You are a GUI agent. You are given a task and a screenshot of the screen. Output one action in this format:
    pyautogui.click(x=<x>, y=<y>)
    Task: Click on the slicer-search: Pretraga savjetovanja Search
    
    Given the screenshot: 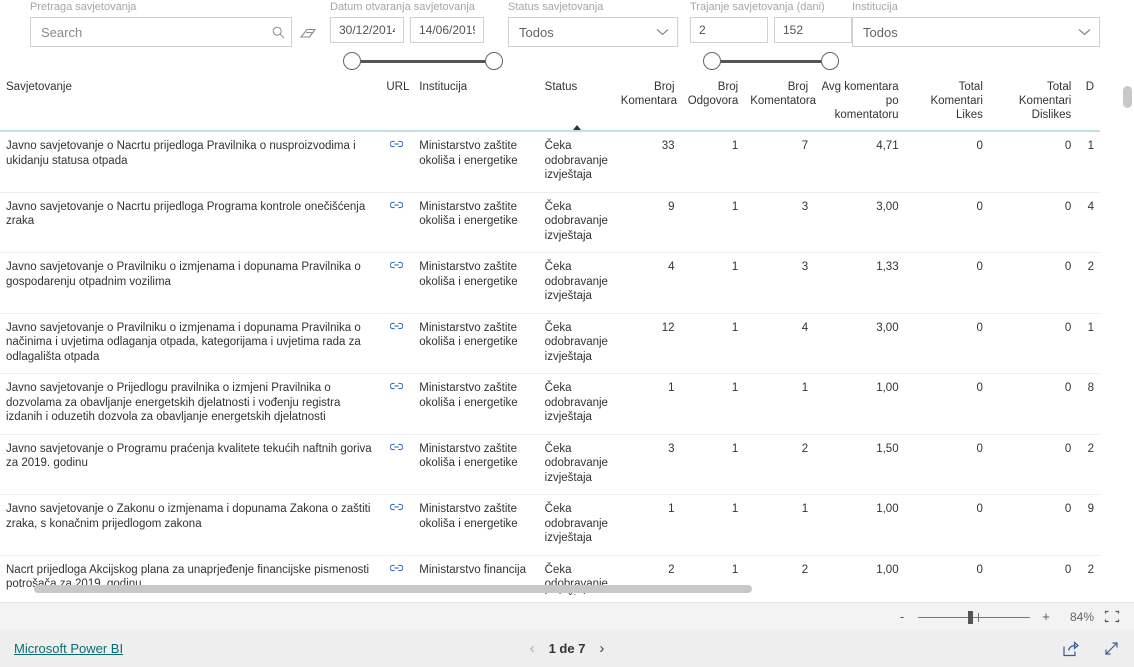 What is the action you would take?
    pyautogui.click(x=161, y=23)
    